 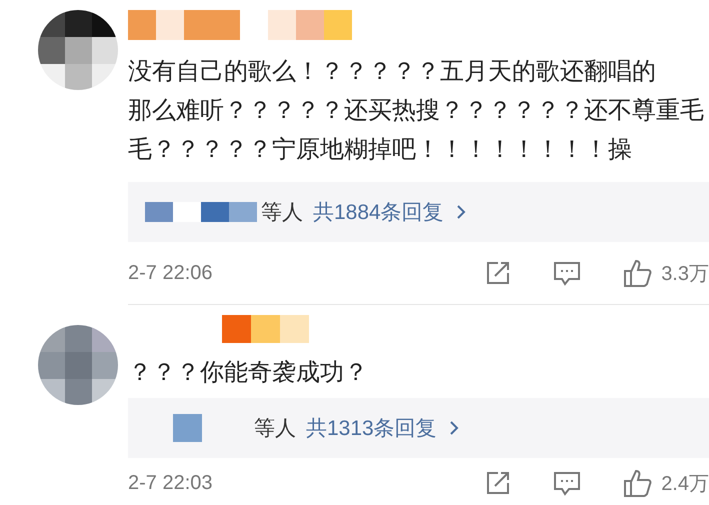 I want to click on comment-text: 那么难听？？？？？还买热搜？？？？？？还不尊重毛, so click(x=416, y=111).